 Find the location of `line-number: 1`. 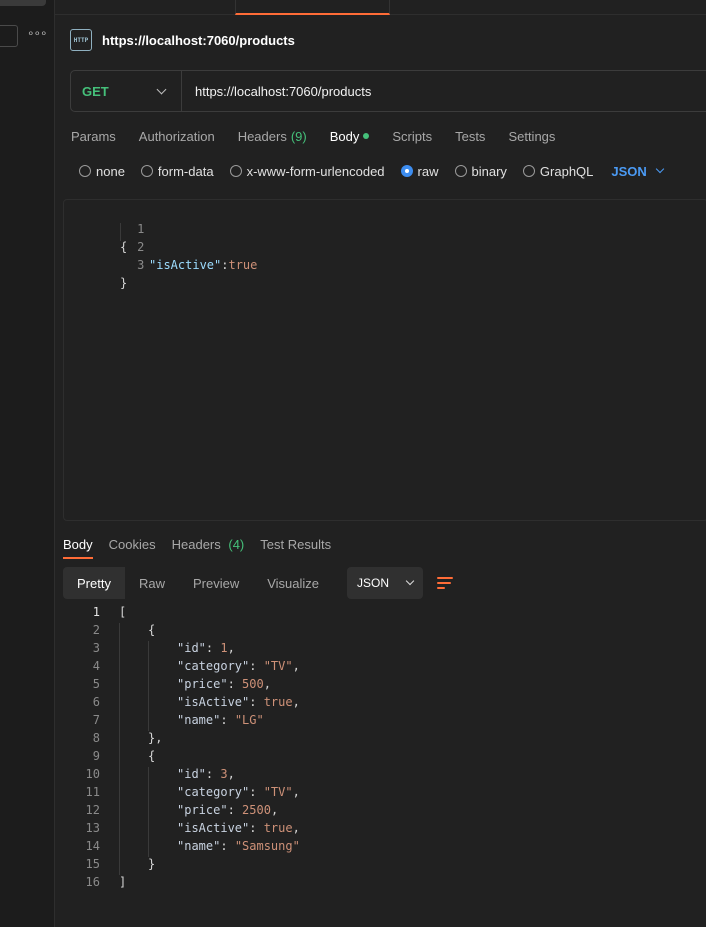

line-number: 1 is located at coordinates (141, 229).